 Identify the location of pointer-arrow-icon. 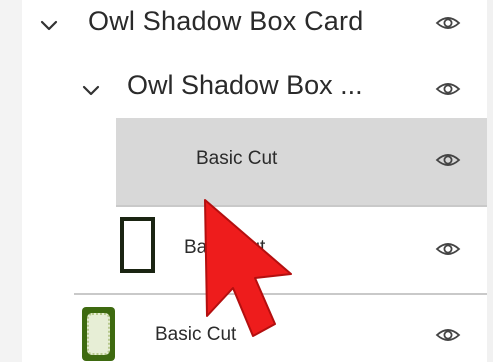
(248, 268).